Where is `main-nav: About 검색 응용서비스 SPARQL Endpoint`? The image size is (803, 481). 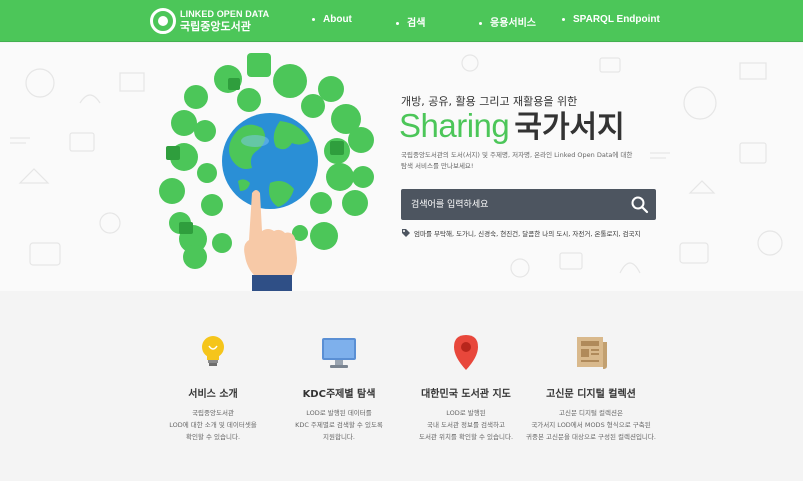 main-nav: About 검색 응용서비스 SPARQL Endpoint is located at coordinates (401, 21).